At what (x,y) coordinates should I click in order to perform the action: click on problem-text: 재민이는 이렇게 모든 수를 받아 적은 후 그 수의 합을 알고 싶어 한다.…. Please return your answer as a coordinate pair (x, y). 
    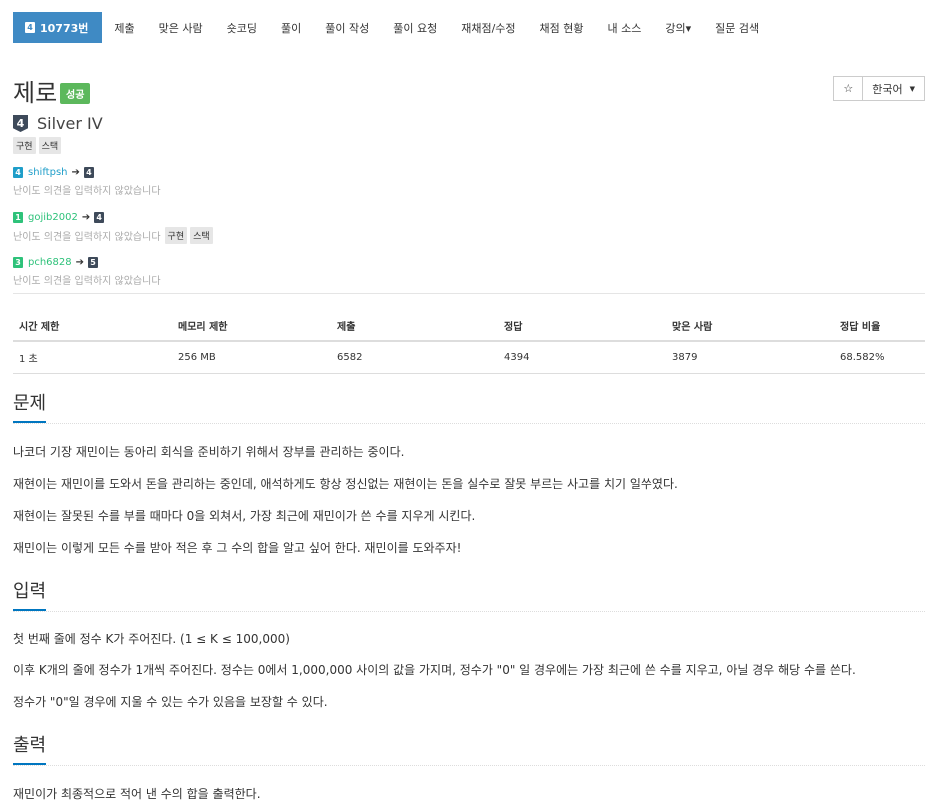
    Looking at the image, I should click on (237, 548).